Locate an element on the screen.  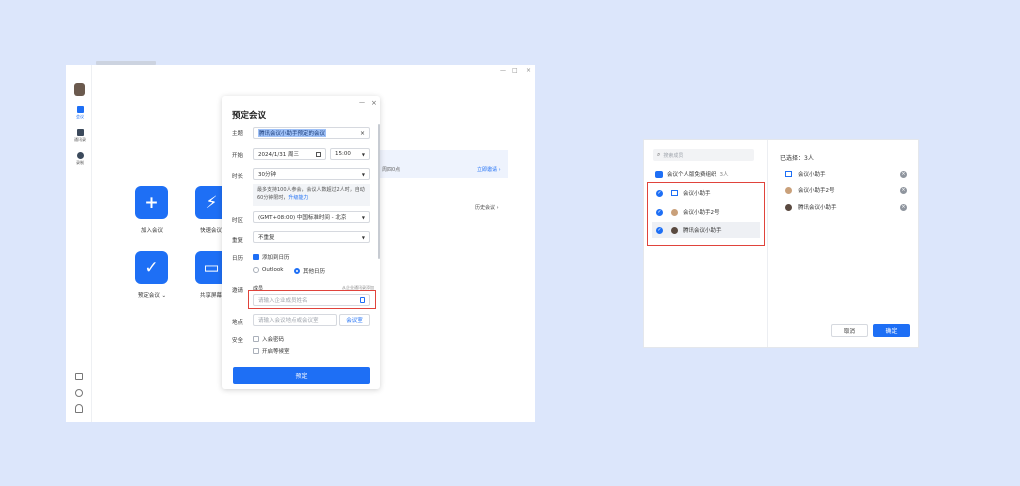
member-row: ✓ 会议小助手2号 is located at coordinates (688, 212).